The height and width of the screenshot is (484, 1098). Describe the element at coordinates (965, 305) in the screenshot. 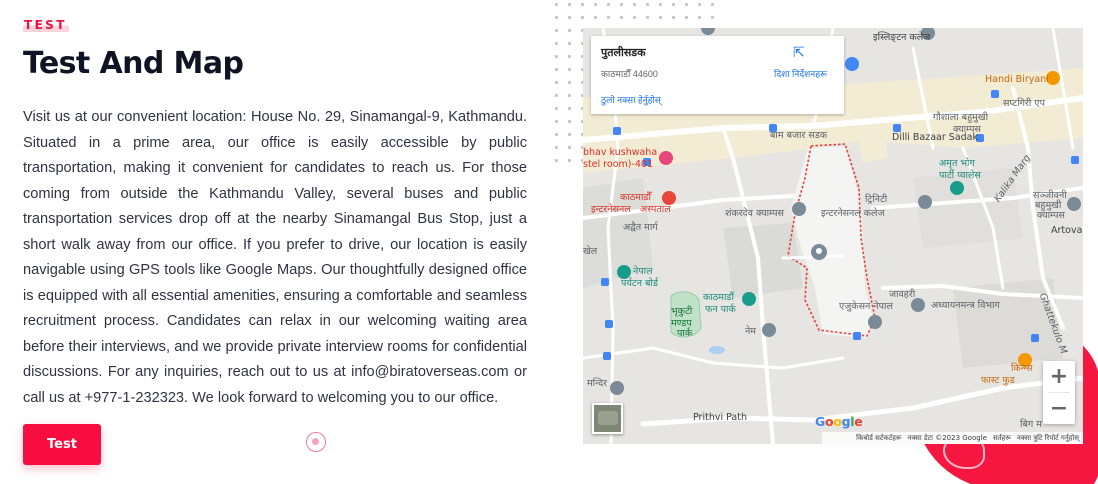

I see `map-label-study-dept: अध्यायनमन्त्र विभाग` at that location.